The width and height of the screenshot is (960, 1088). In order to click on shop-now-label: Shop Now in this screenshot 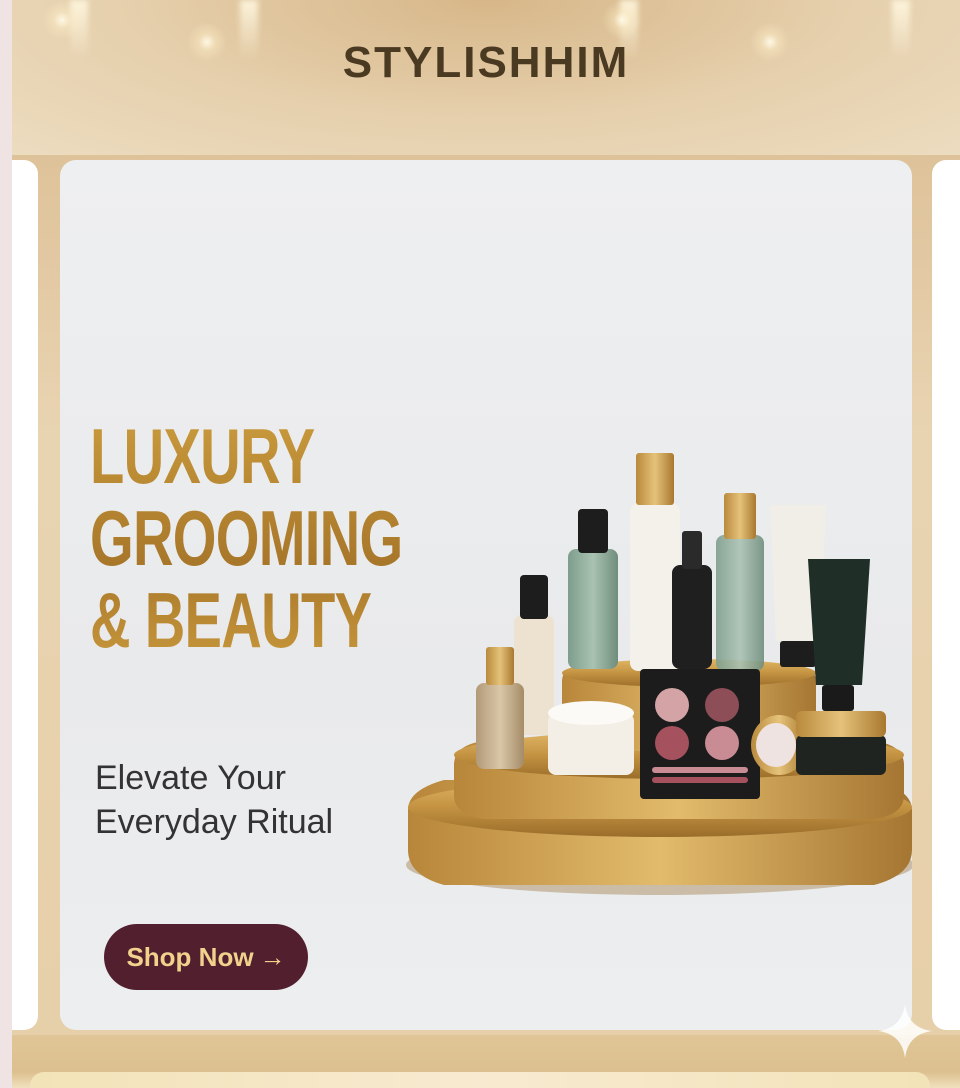, I will do `click(190, 956)`.